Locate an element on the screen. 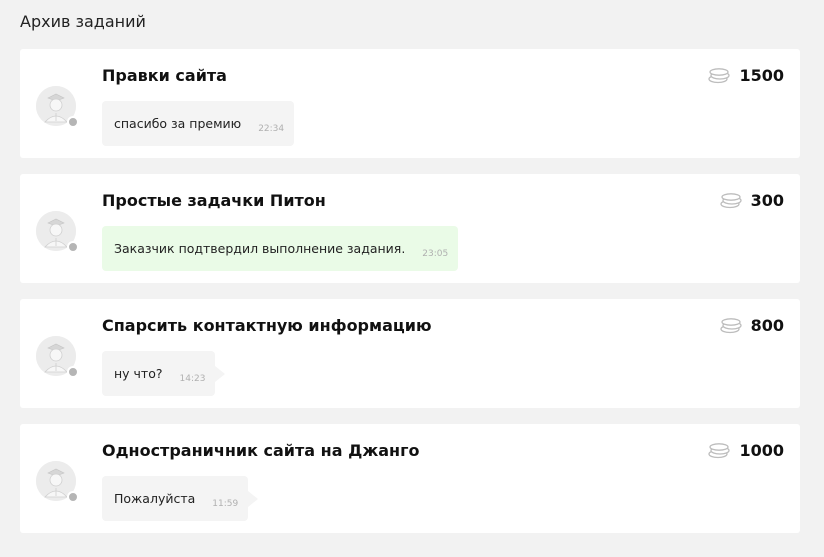 Image resolution: width=824 pixels, height=557 pixels. task-title: Правки сайта is located at coordinates (164, 76).